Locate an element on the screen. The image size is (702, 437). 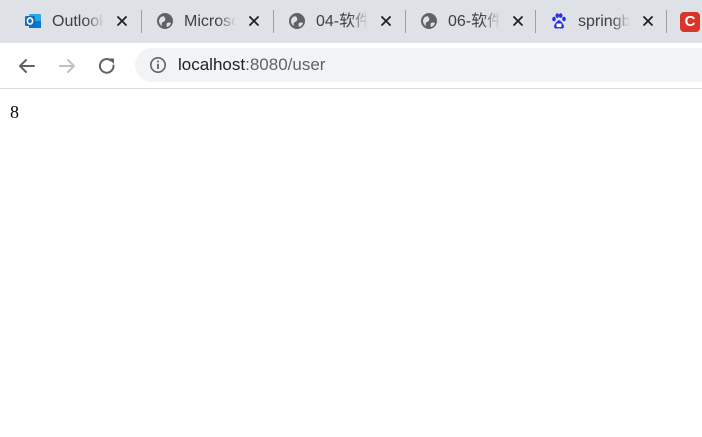
tab-microsoft: Microsoft is located at coordinates (206, 21).